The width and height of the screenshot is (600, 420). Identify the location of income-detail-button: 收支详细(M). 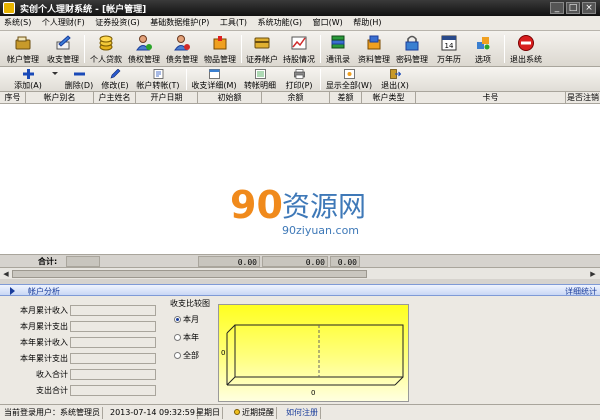
(214, 79).